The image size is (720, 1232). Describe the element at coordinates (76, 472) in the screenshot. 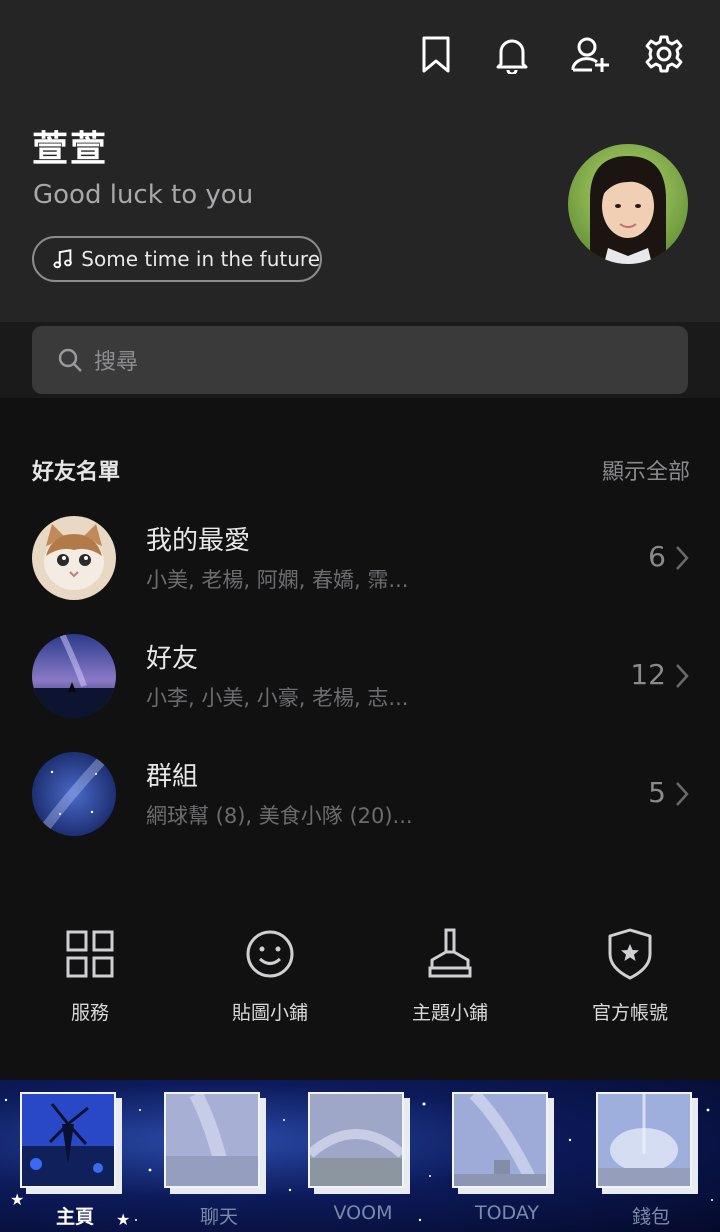

I see `friends-section-title: 好友名單` at that location.